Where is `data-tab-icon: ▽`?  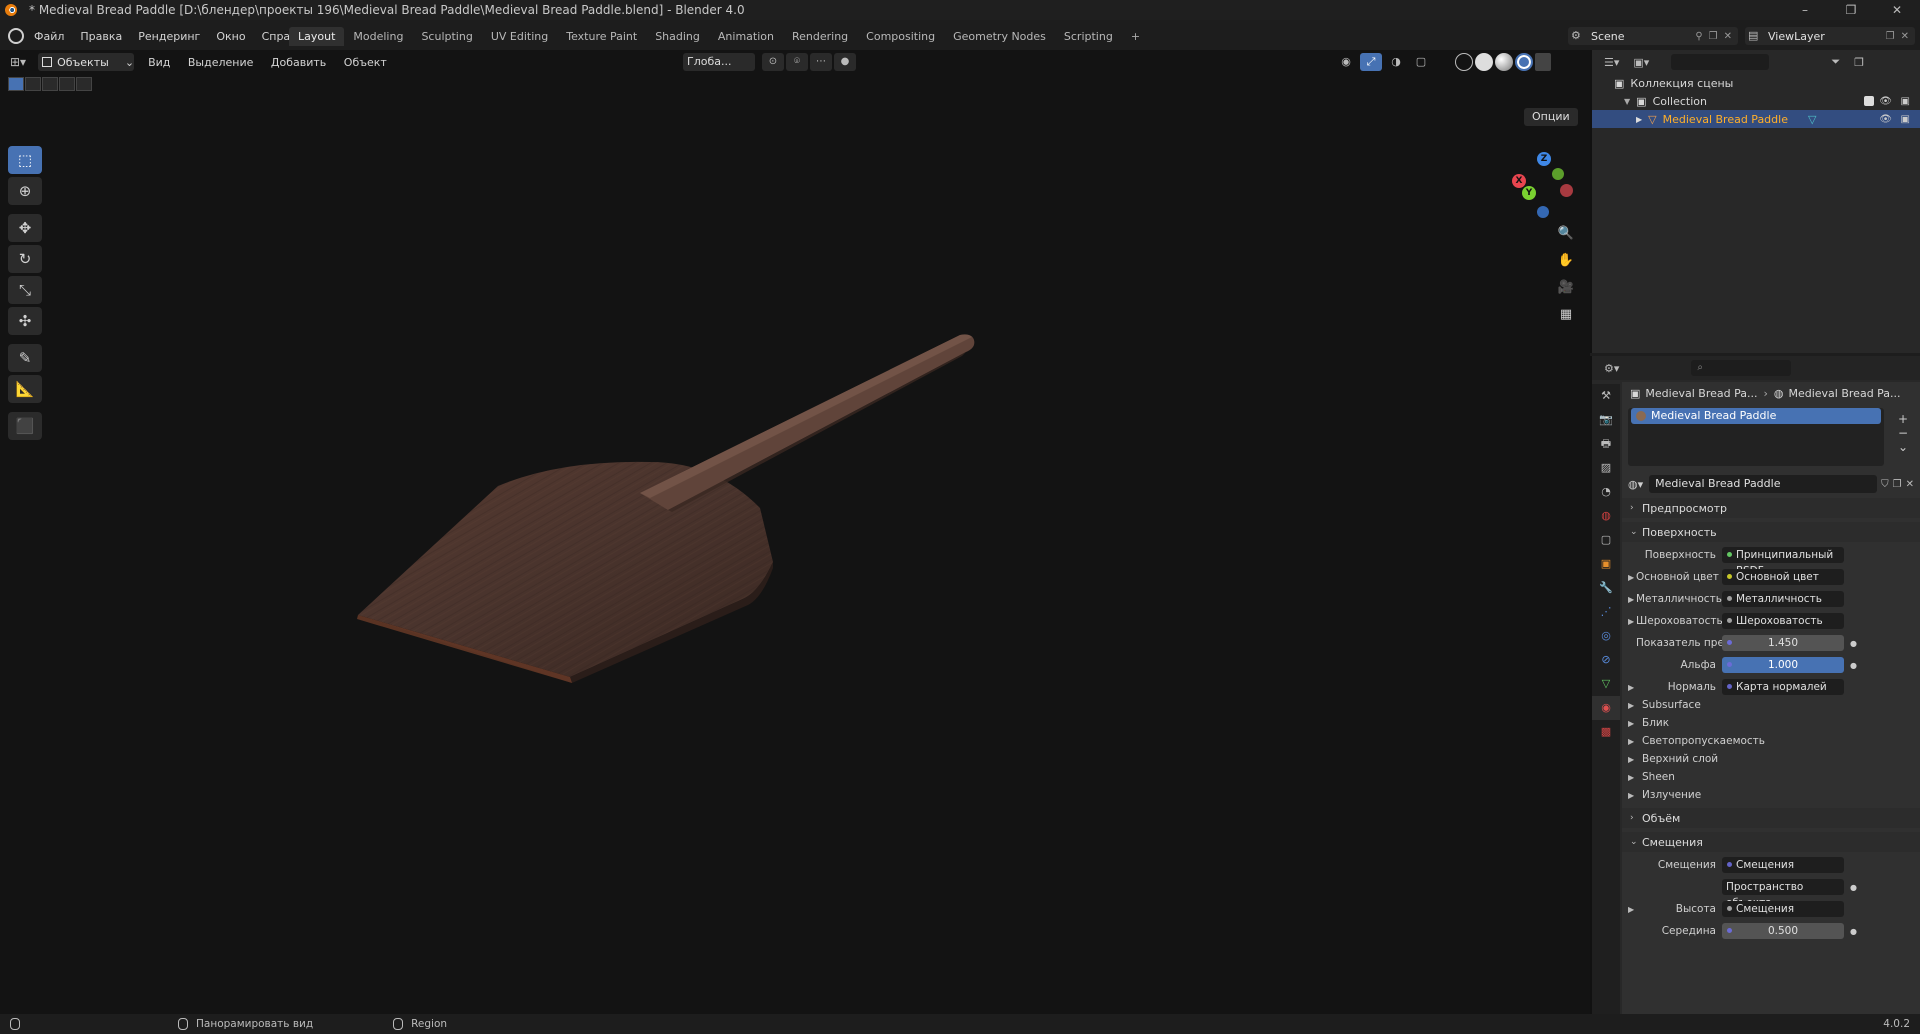 data-tab-icon: ▽ is located at coordinates (1606, 684).